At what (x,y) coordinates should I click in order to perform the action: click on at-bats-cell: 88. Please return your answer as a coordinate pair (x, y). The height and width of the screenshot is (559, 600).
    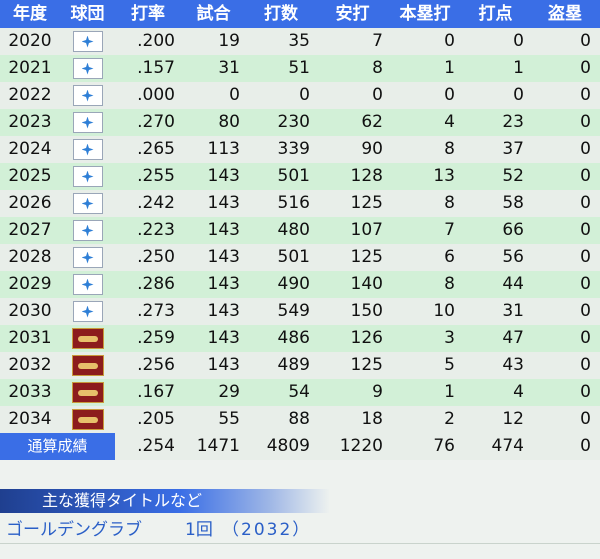
    Looking at the image, I should click on (299, 419).